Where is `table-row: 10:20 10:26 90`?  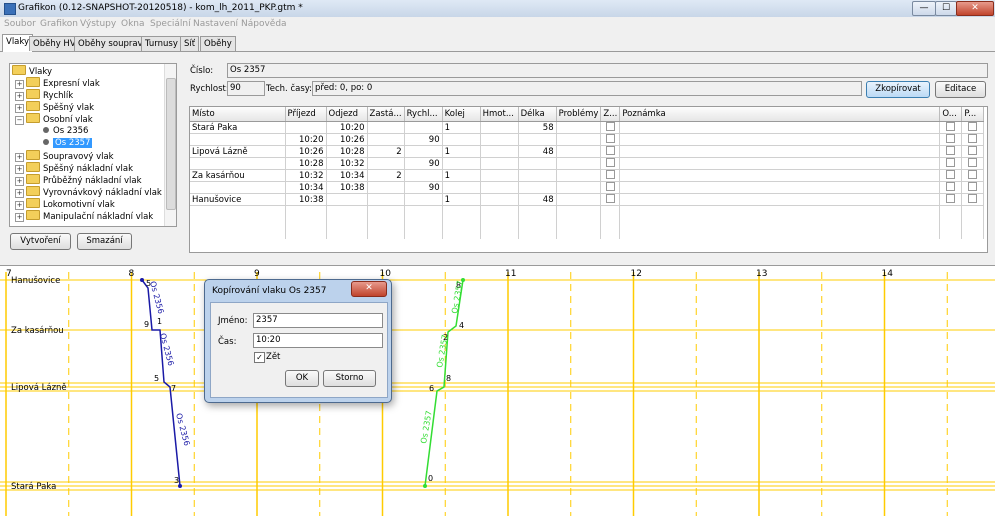 table-row: 10:20 10:26 90 is located at coordinates (587, 139).